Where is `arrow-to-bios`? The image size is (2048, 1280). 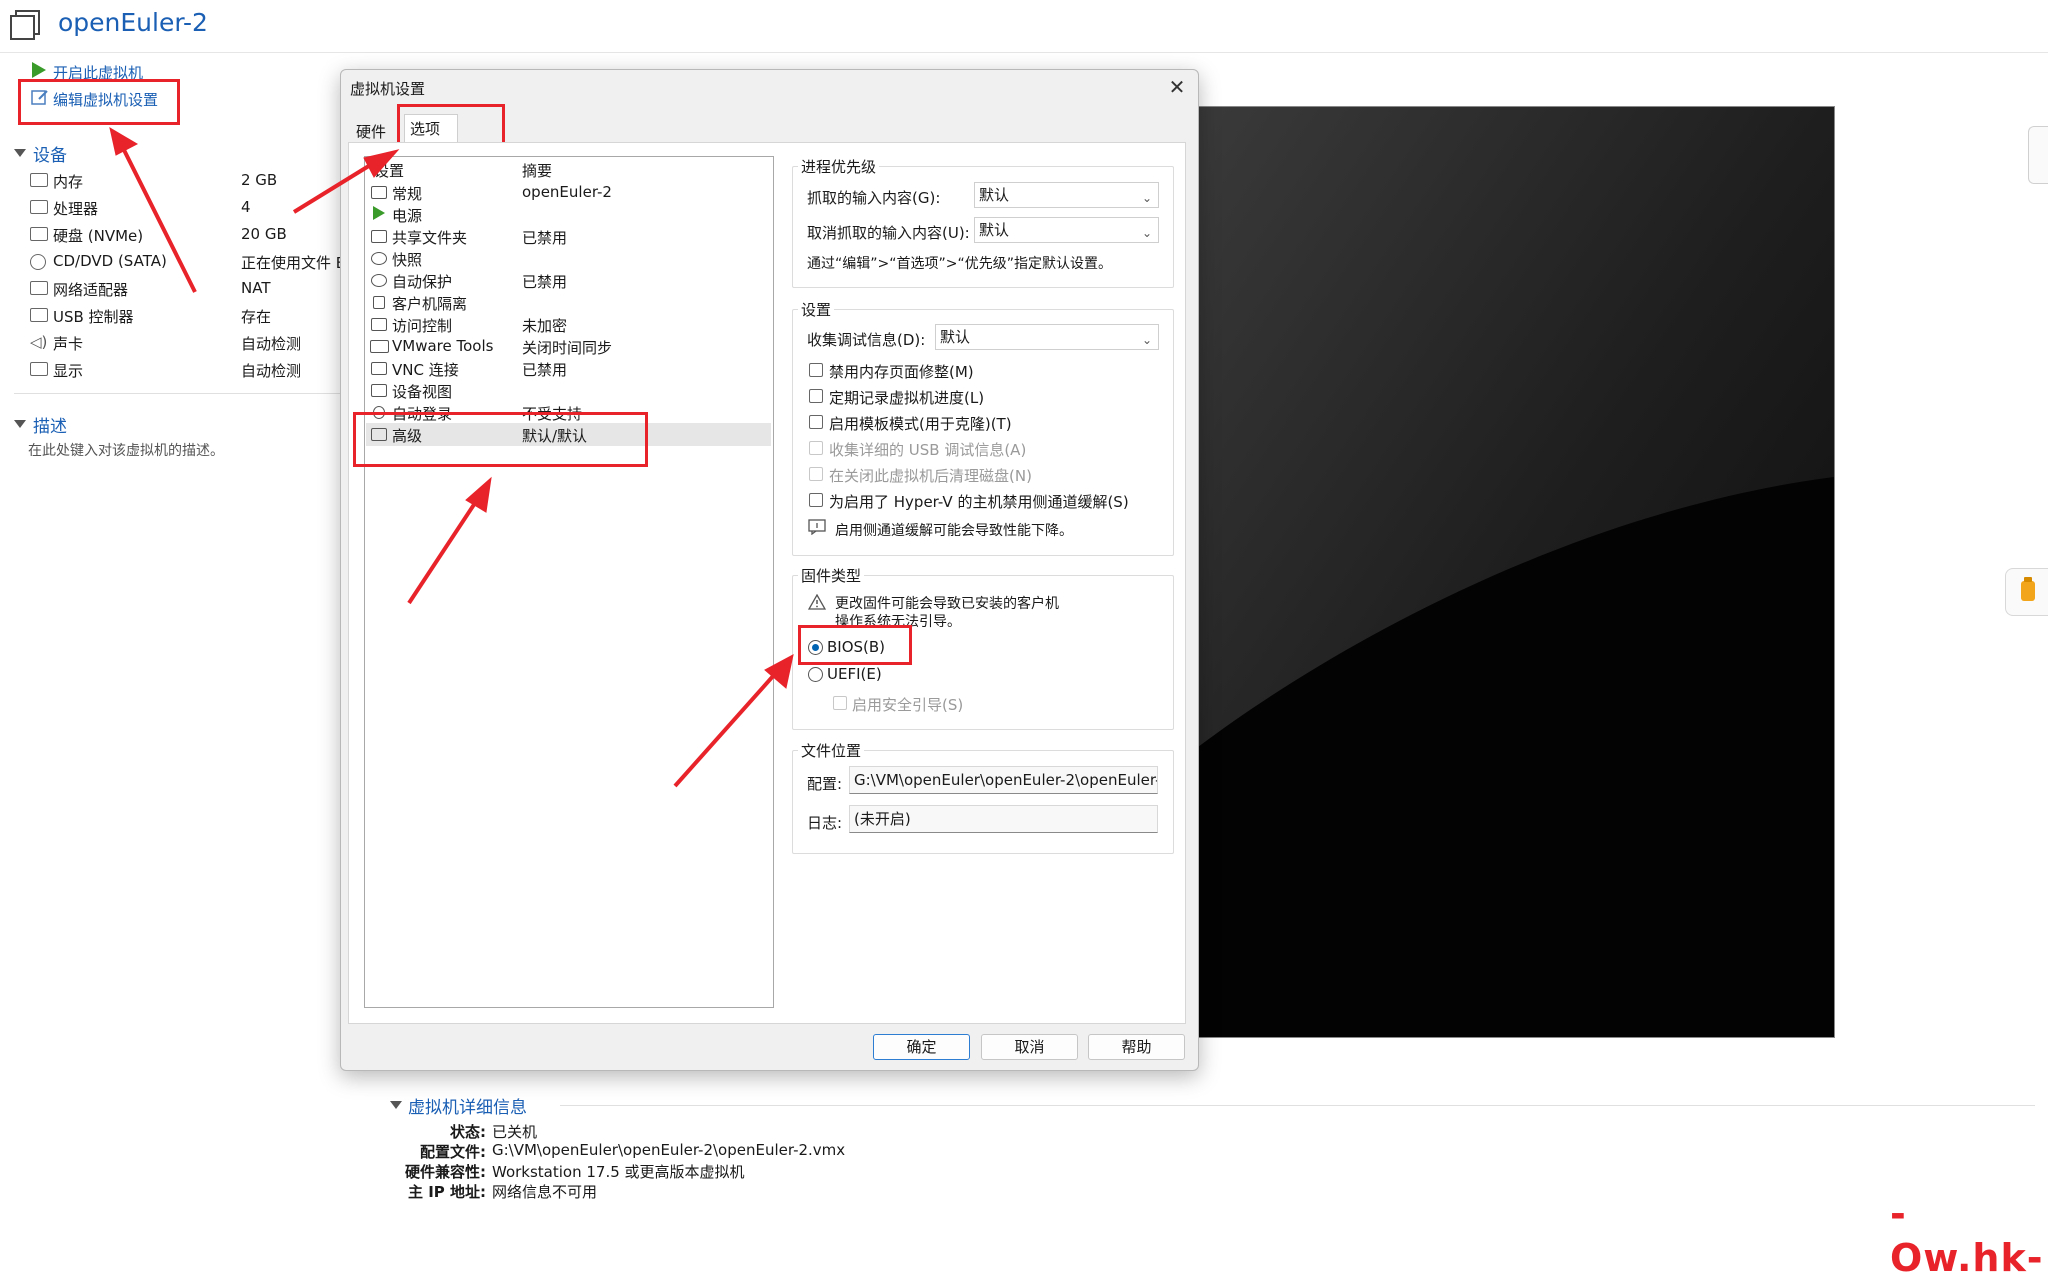
arrow-to-bios is located at coordinates (733, 721).